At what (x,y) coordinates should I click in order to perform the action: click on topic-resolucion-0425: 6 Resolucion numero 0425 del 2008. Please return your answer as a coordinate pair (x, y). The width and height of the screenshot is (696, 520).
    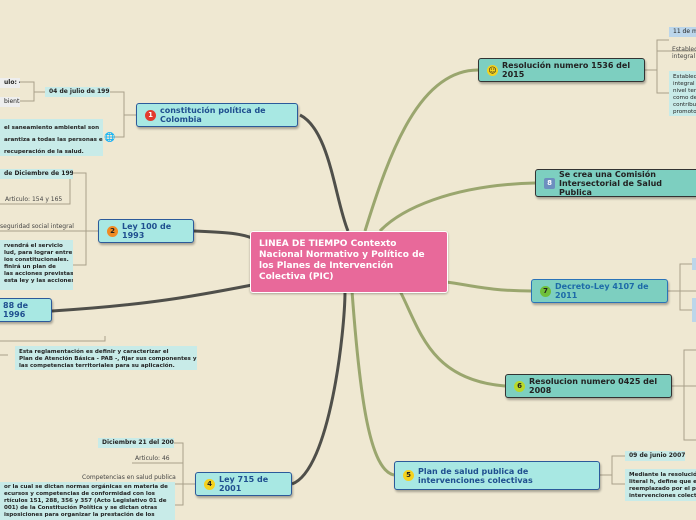
    Looking at the image, I should click on (588, 386).